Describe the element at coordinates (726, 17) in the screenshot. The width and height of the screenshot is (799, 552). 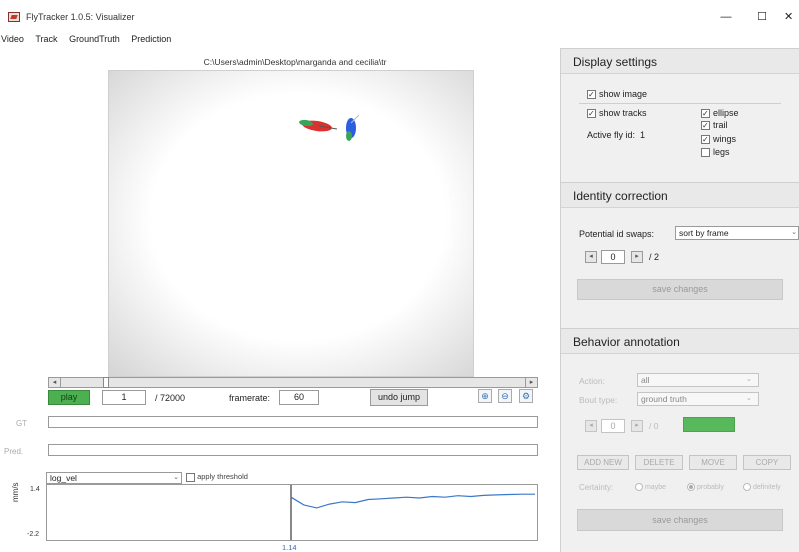
I see `minimize-button: —` at that location.